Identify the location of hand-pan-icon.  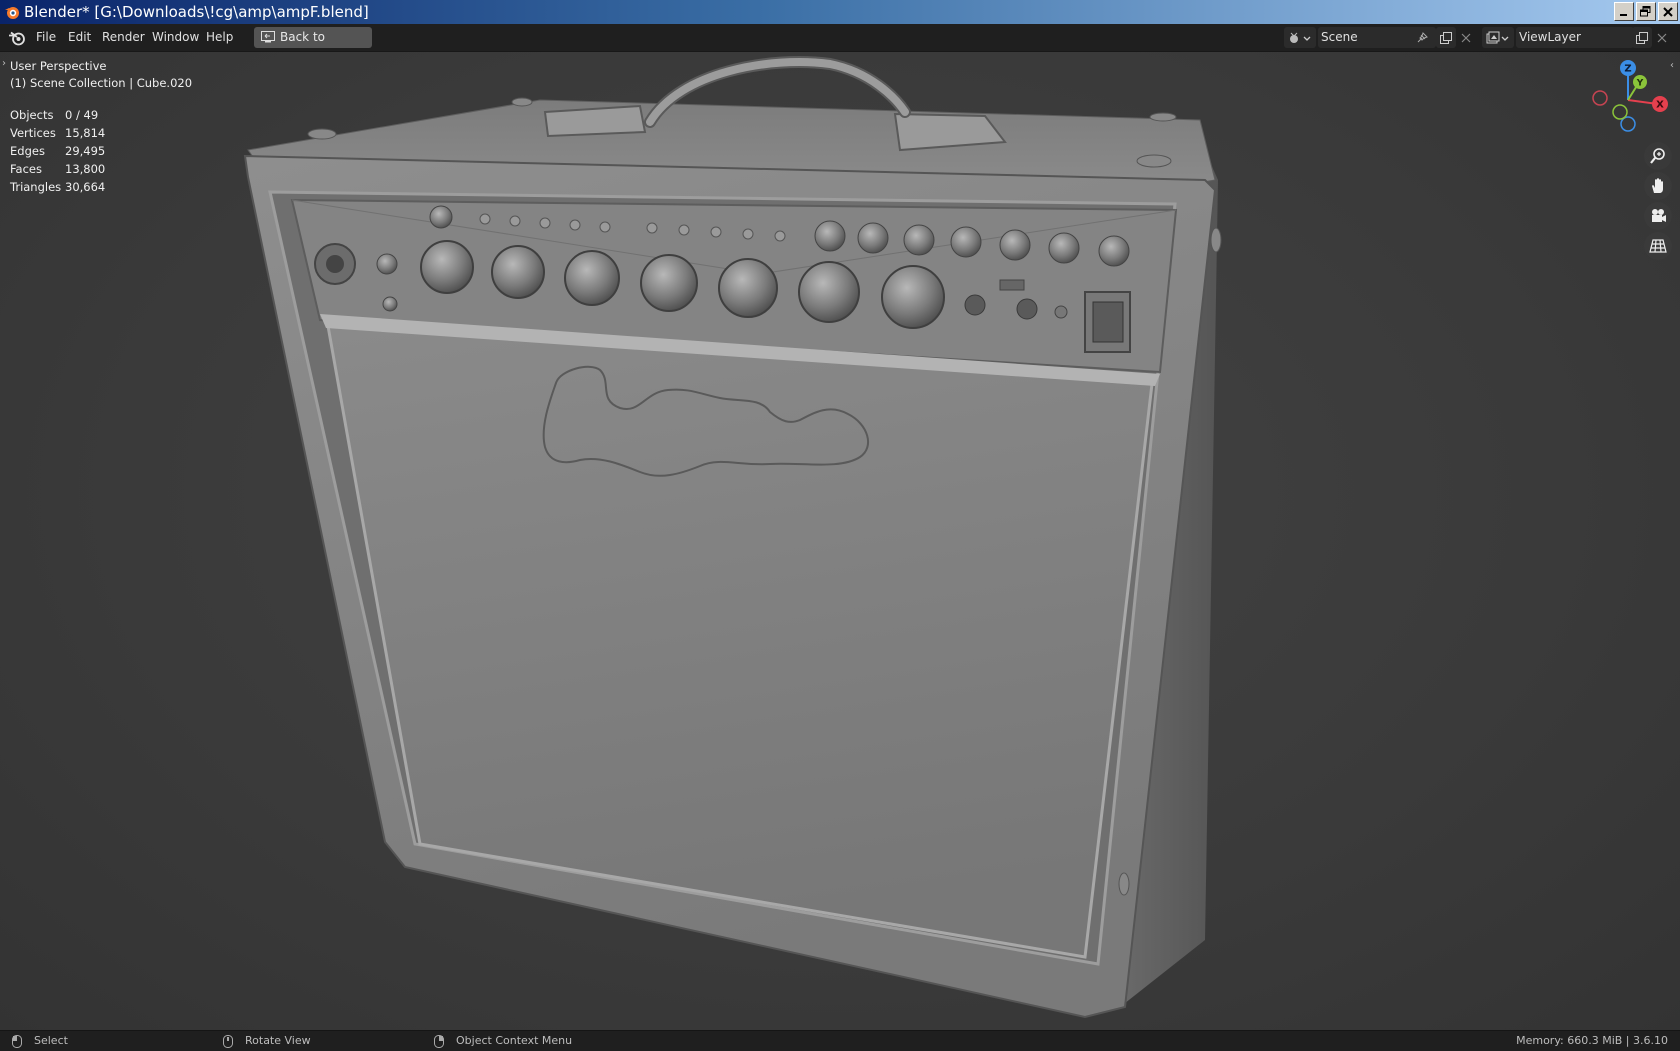
(1657, 185).